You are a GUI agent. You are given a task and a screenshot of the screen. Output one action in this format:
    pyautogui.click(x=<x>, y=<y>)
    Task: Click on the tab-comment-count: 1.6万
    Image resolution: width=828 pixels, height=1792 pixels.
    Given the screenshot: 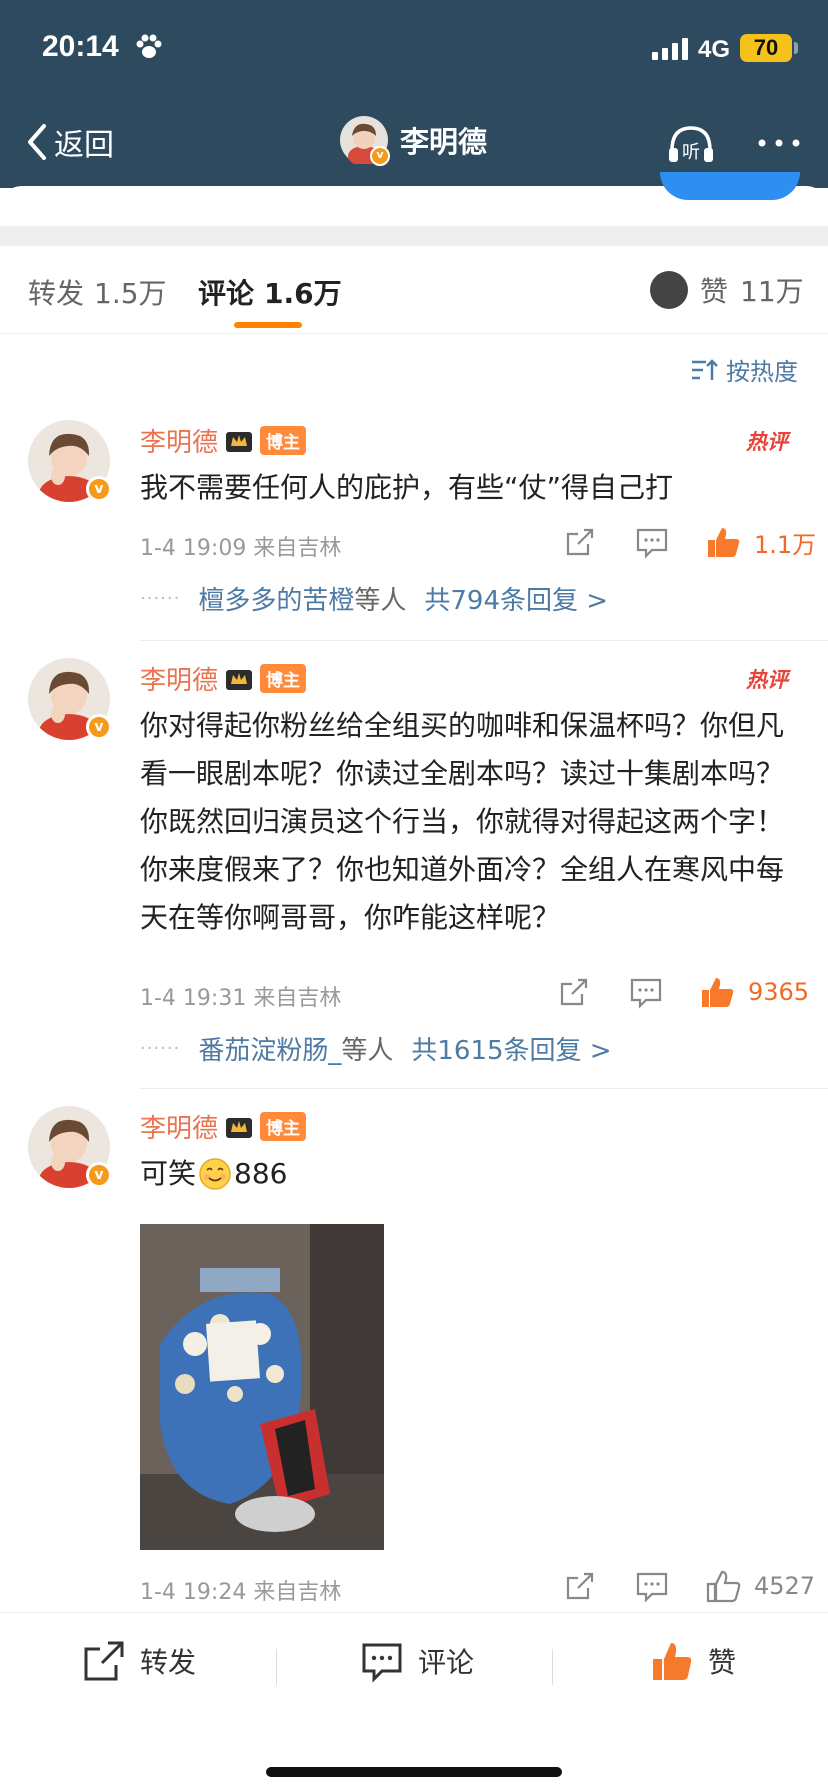 What is the action you would take?
    pyautogui.click(x=303, y=293)
    